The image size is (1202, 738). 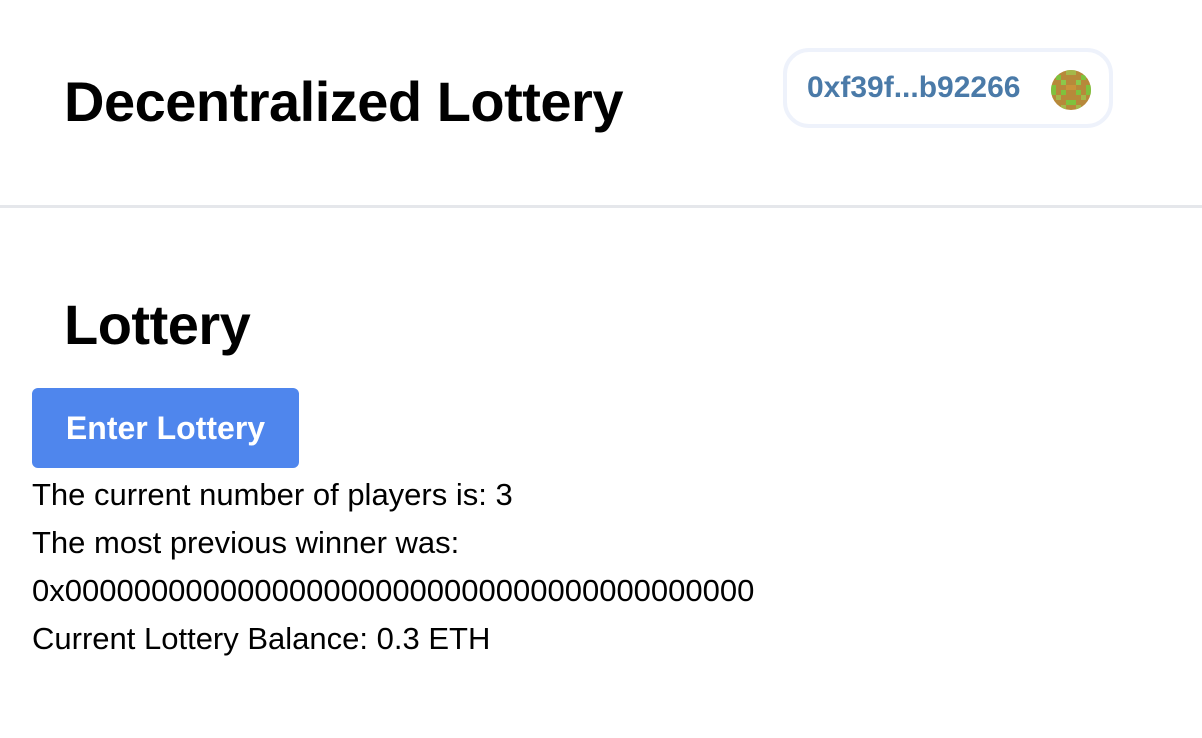 I want to click on lottery-balance-text: Current Lottery Balance: 0.3 ETH, so click(x=261, y=638).